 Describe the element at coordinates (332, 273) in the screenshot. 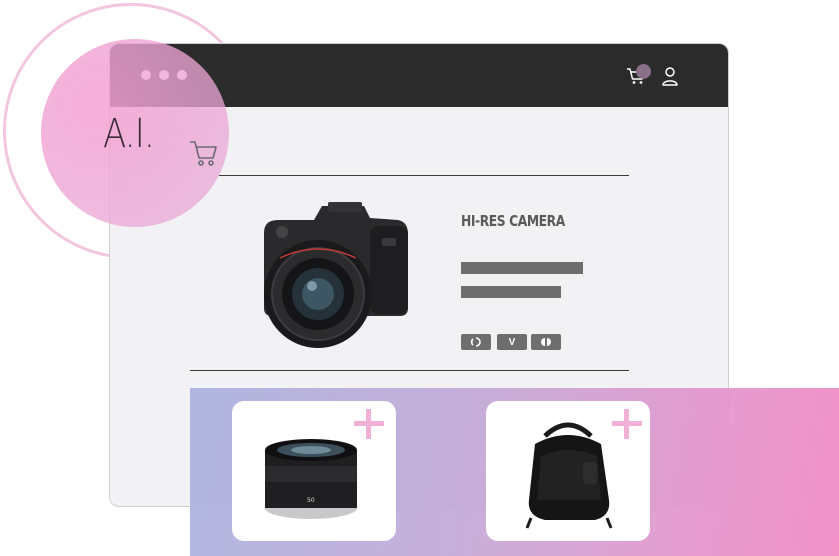

I see `camera-image` at that location.